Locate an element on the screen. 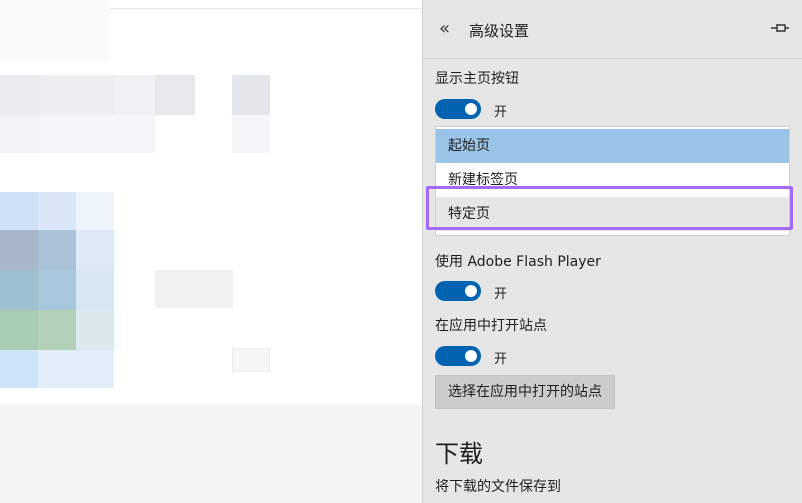 Image resolution: width=802 pixels, height=503 pixels. downloads-heading: 下载 is located at coordinates (459, 454).